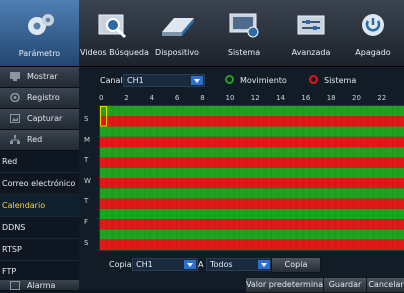 The image size is (404, 293). I want to click on to-label: A, so click(201, 264).